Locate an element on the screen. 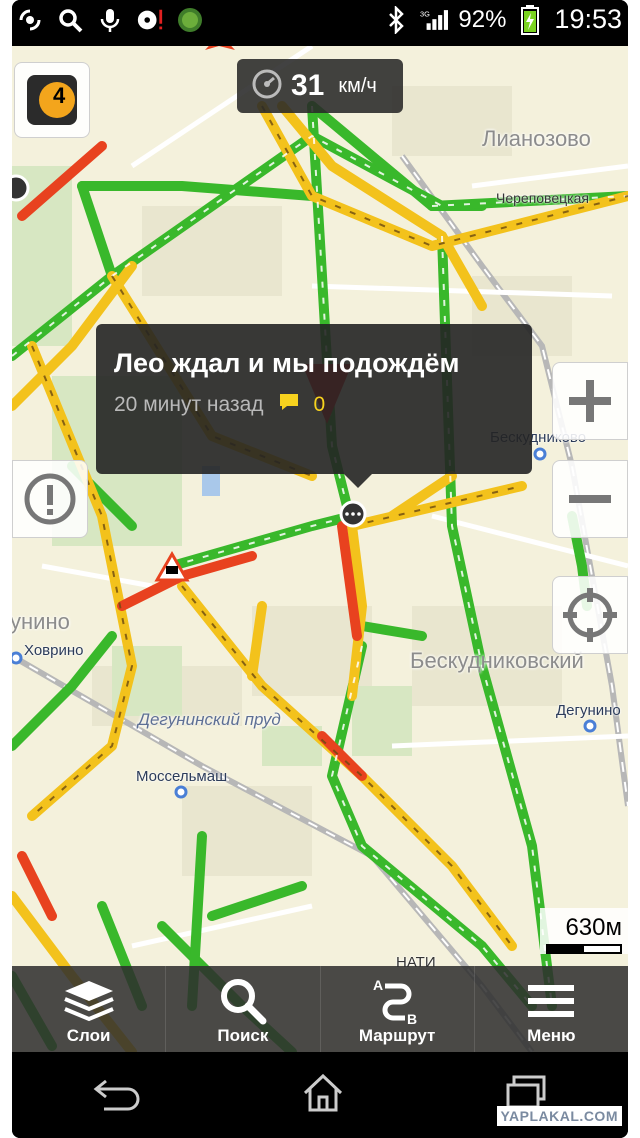  speed-indicator: 31 км/ч is located at coordinates (320, 86).